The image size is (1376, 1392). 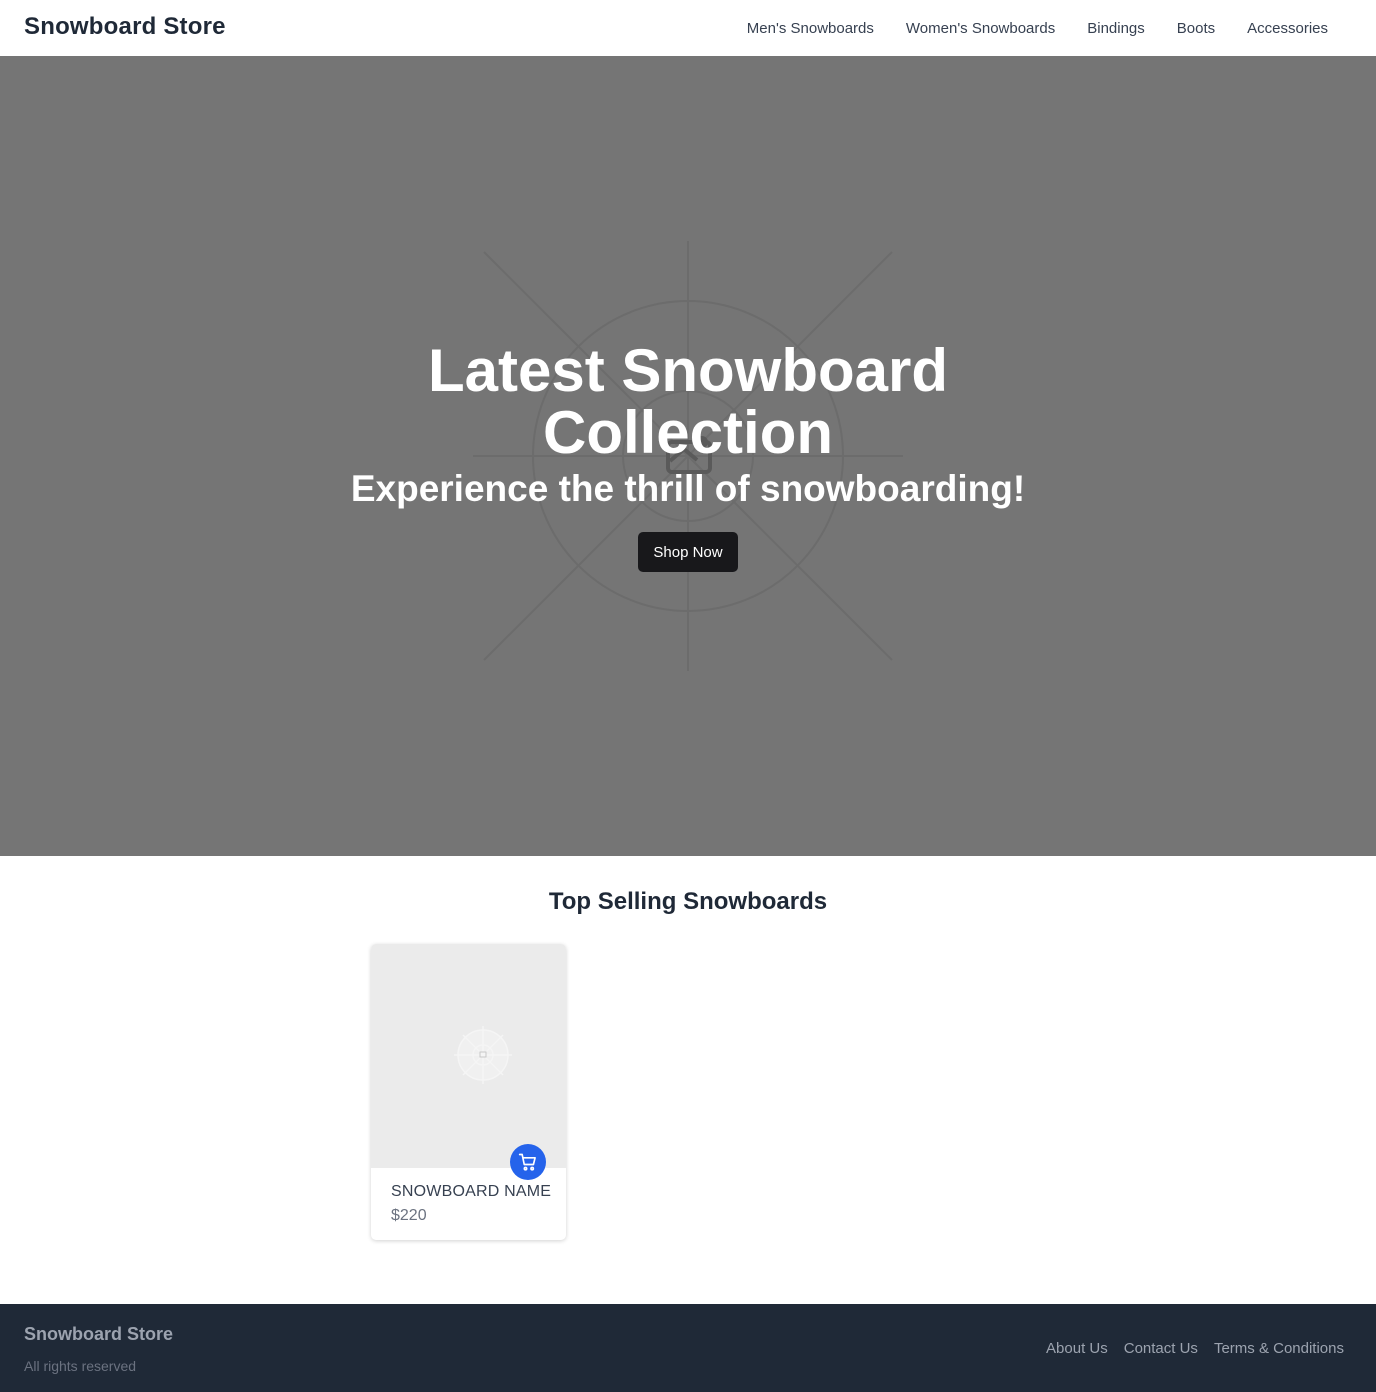 What do you see at coordinates (1287, 28) in the screenshot?
I see `nav-link-accessories: Accessories` at bounding box center [1287, 28].